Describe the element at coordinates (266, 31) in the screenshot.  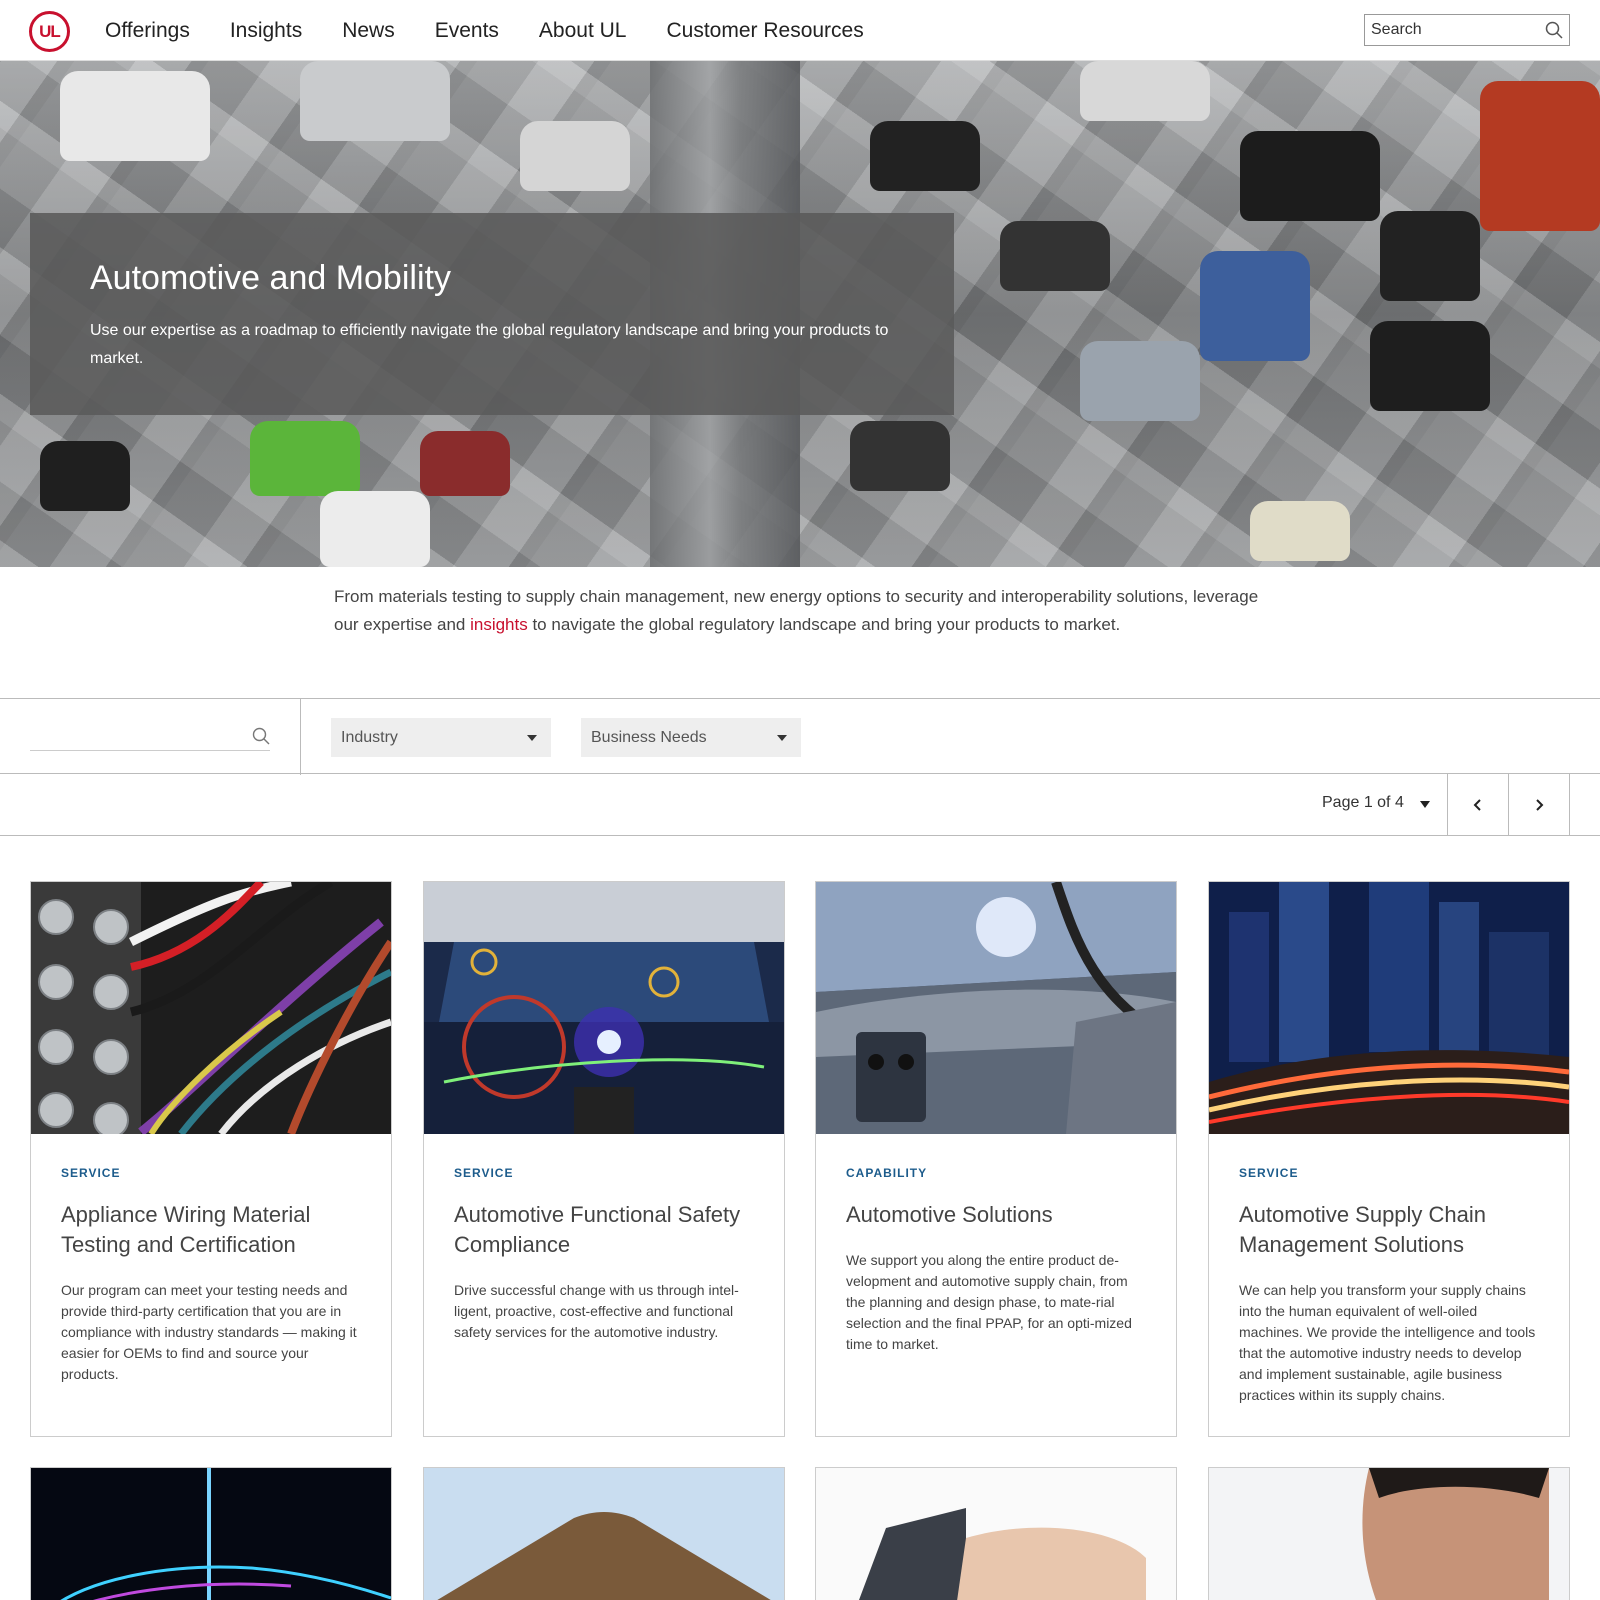
I see `nav-insights: Insights` at that location.